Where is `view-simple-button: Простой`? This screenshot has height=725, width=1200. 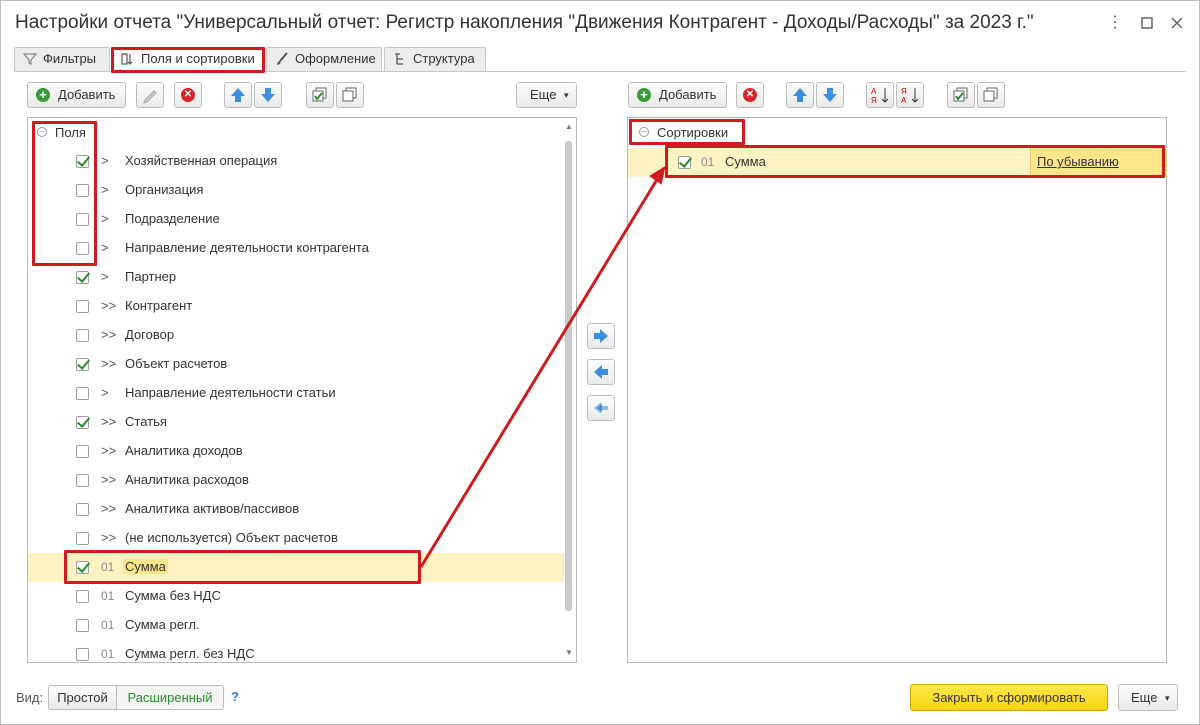 view-simple-button: Простой is located at coordinates (82, 697).